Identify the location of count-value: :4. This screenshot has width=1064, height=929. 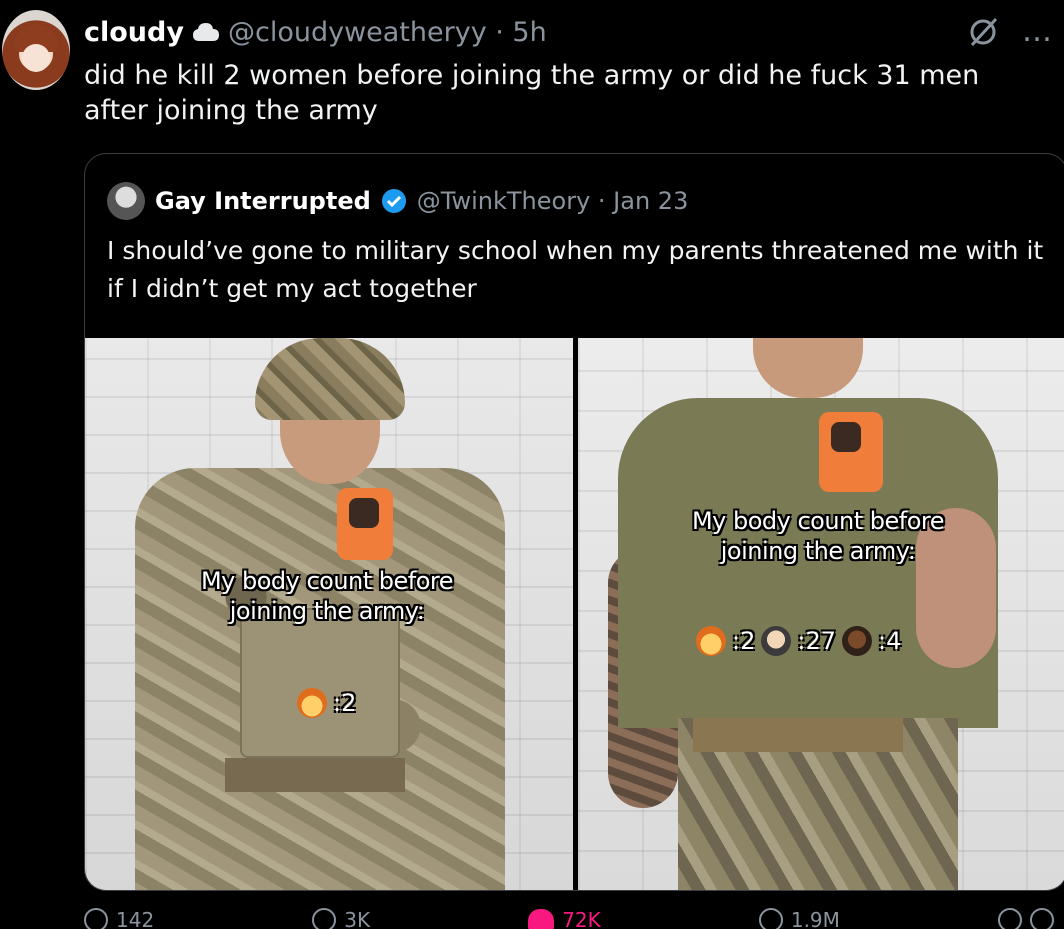
(889, 641).